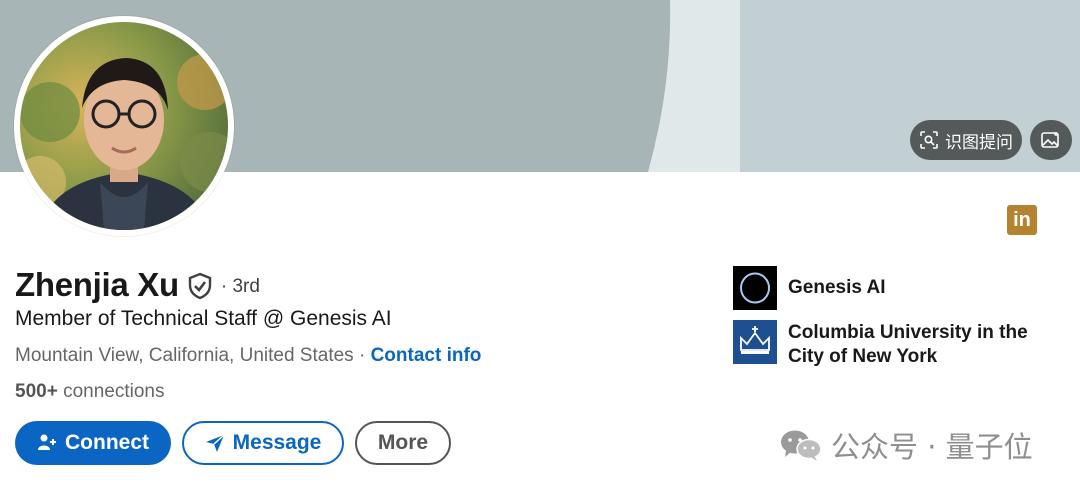 The height and width of the screenshot is (486, 1080). I want to click on message-button: Message, so click(263, 443).